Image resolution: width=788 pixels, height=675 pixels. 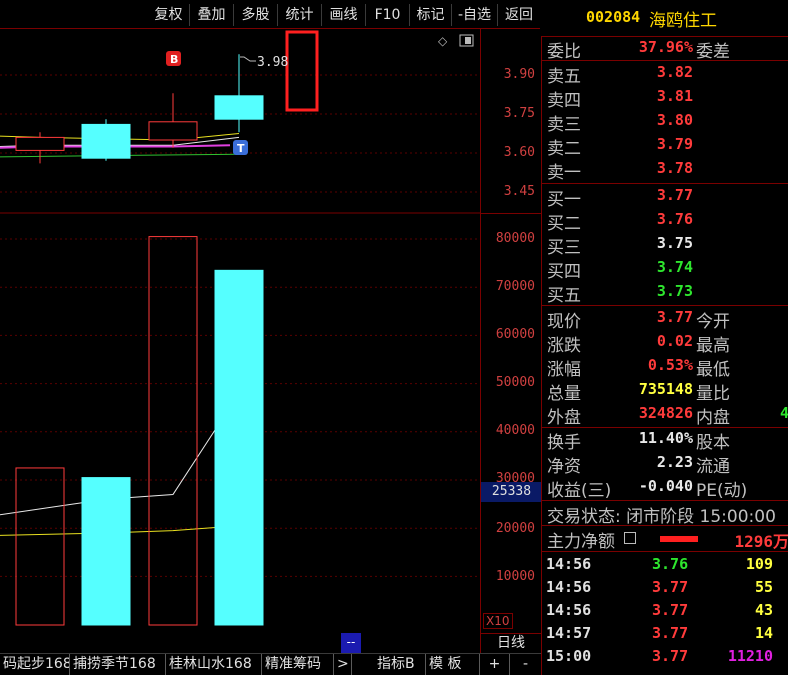 What do you see at coordinates (475, 15) in the screenshot?
I see `remove-watchlist-button: -自选` at bounding box center [475, 15].